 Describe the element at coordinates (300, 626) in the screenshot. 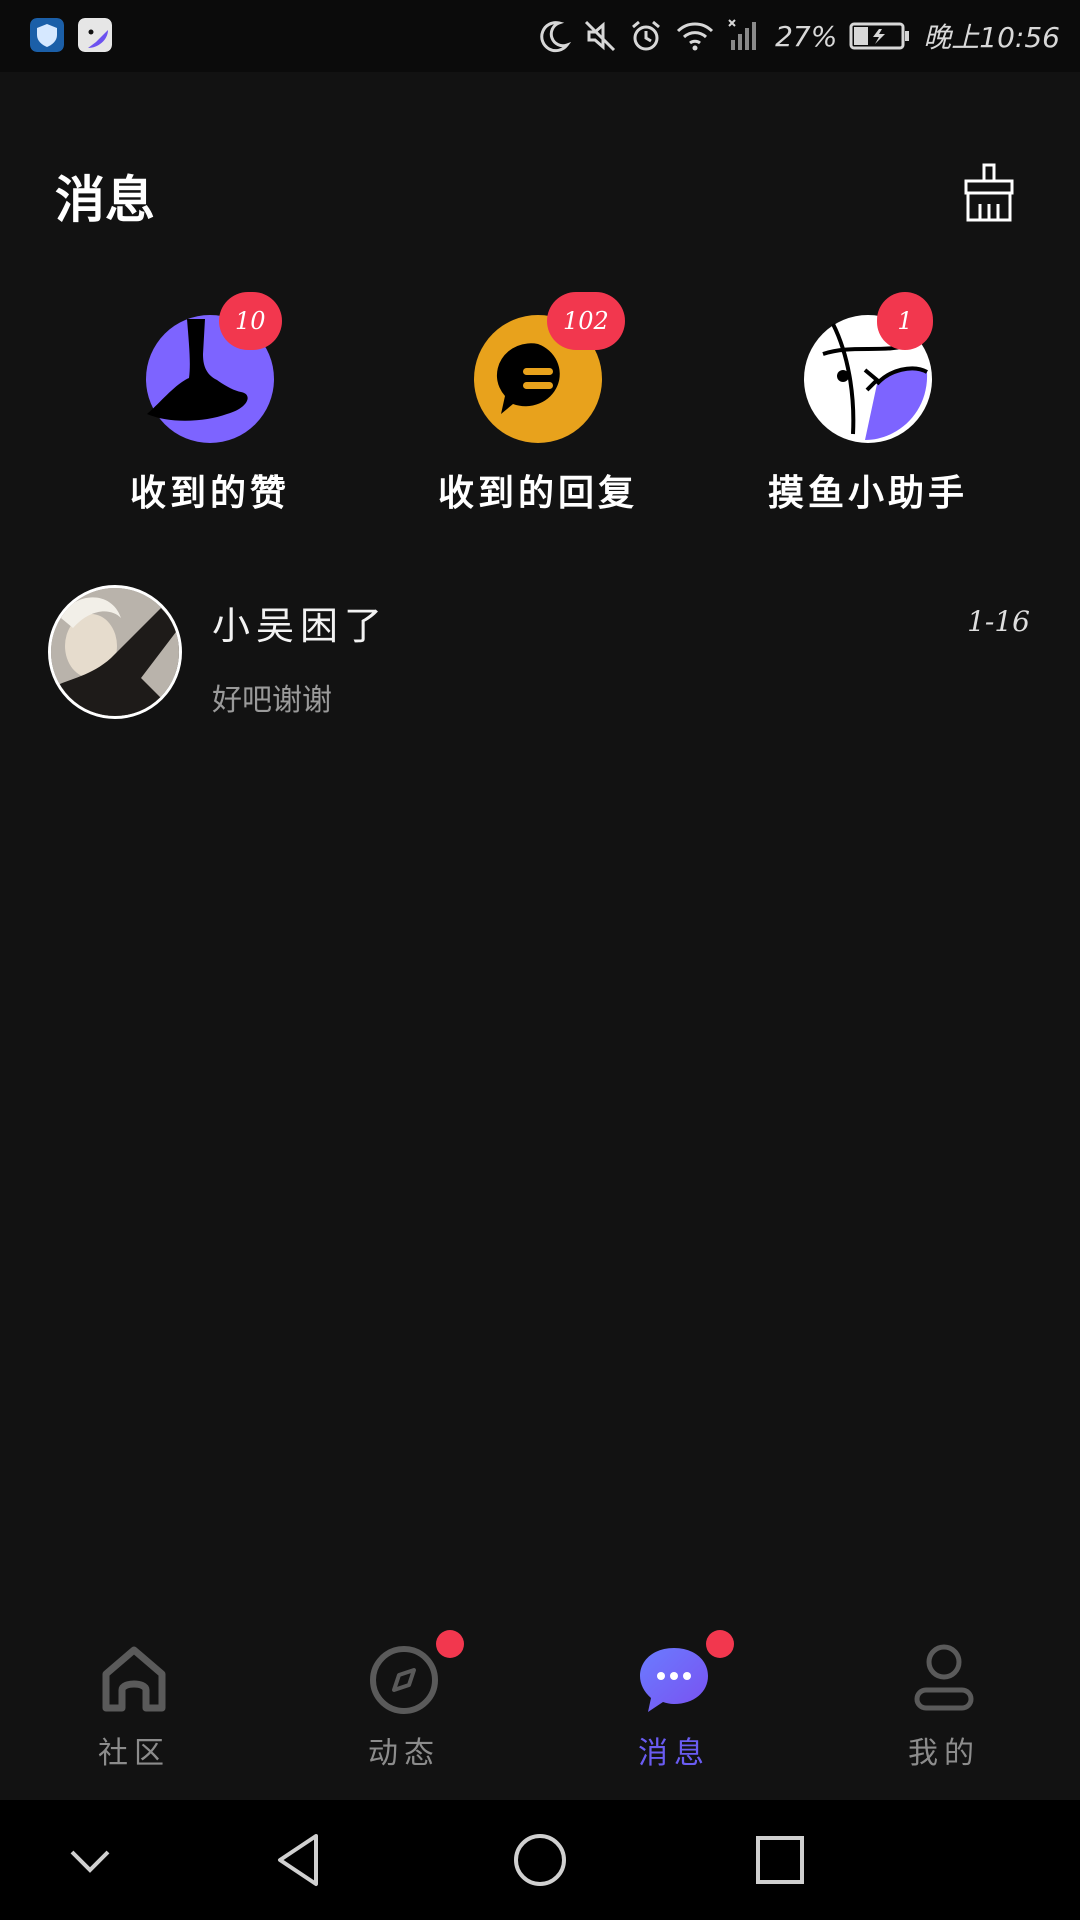

I see `conversation-name: 小吴困了` at that location.